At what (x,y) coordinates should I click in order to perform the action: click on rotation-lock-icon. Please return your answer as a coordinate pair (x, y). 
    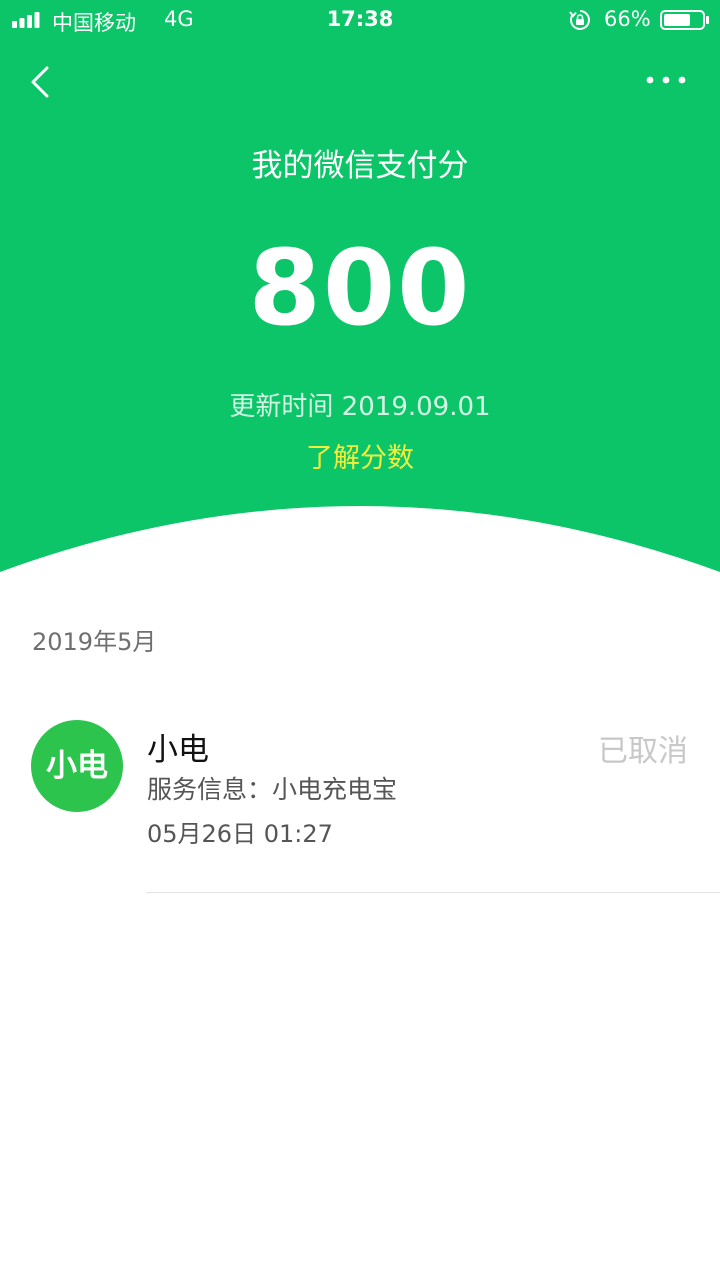
    Looking at the image, I should click on (579, 20).